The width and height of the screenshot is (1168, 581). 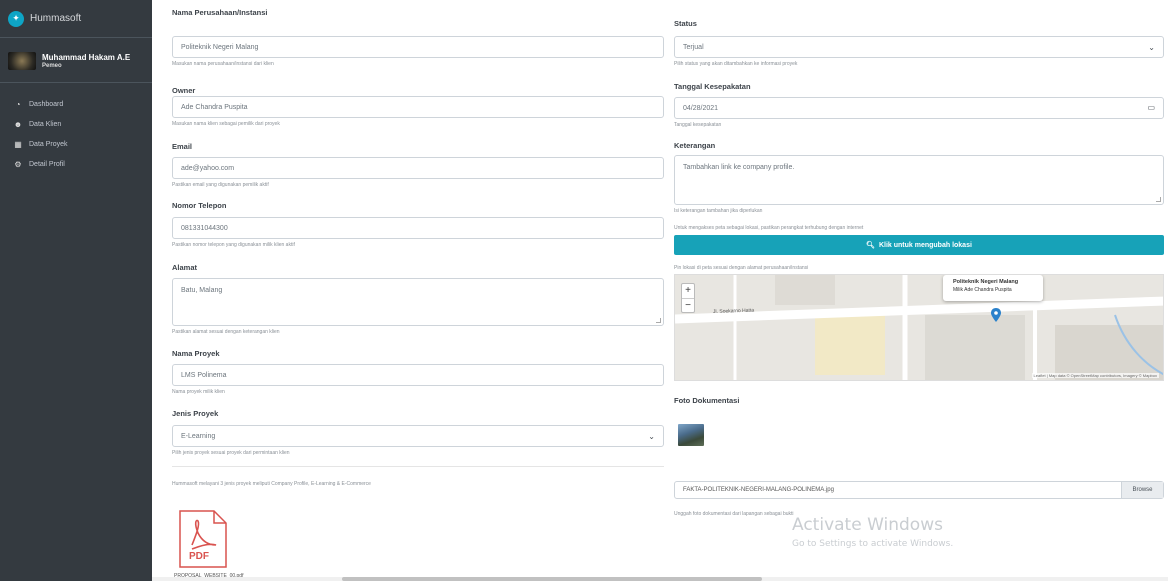 I want to click on users-icon: ☻, so click(x=18, y=124).